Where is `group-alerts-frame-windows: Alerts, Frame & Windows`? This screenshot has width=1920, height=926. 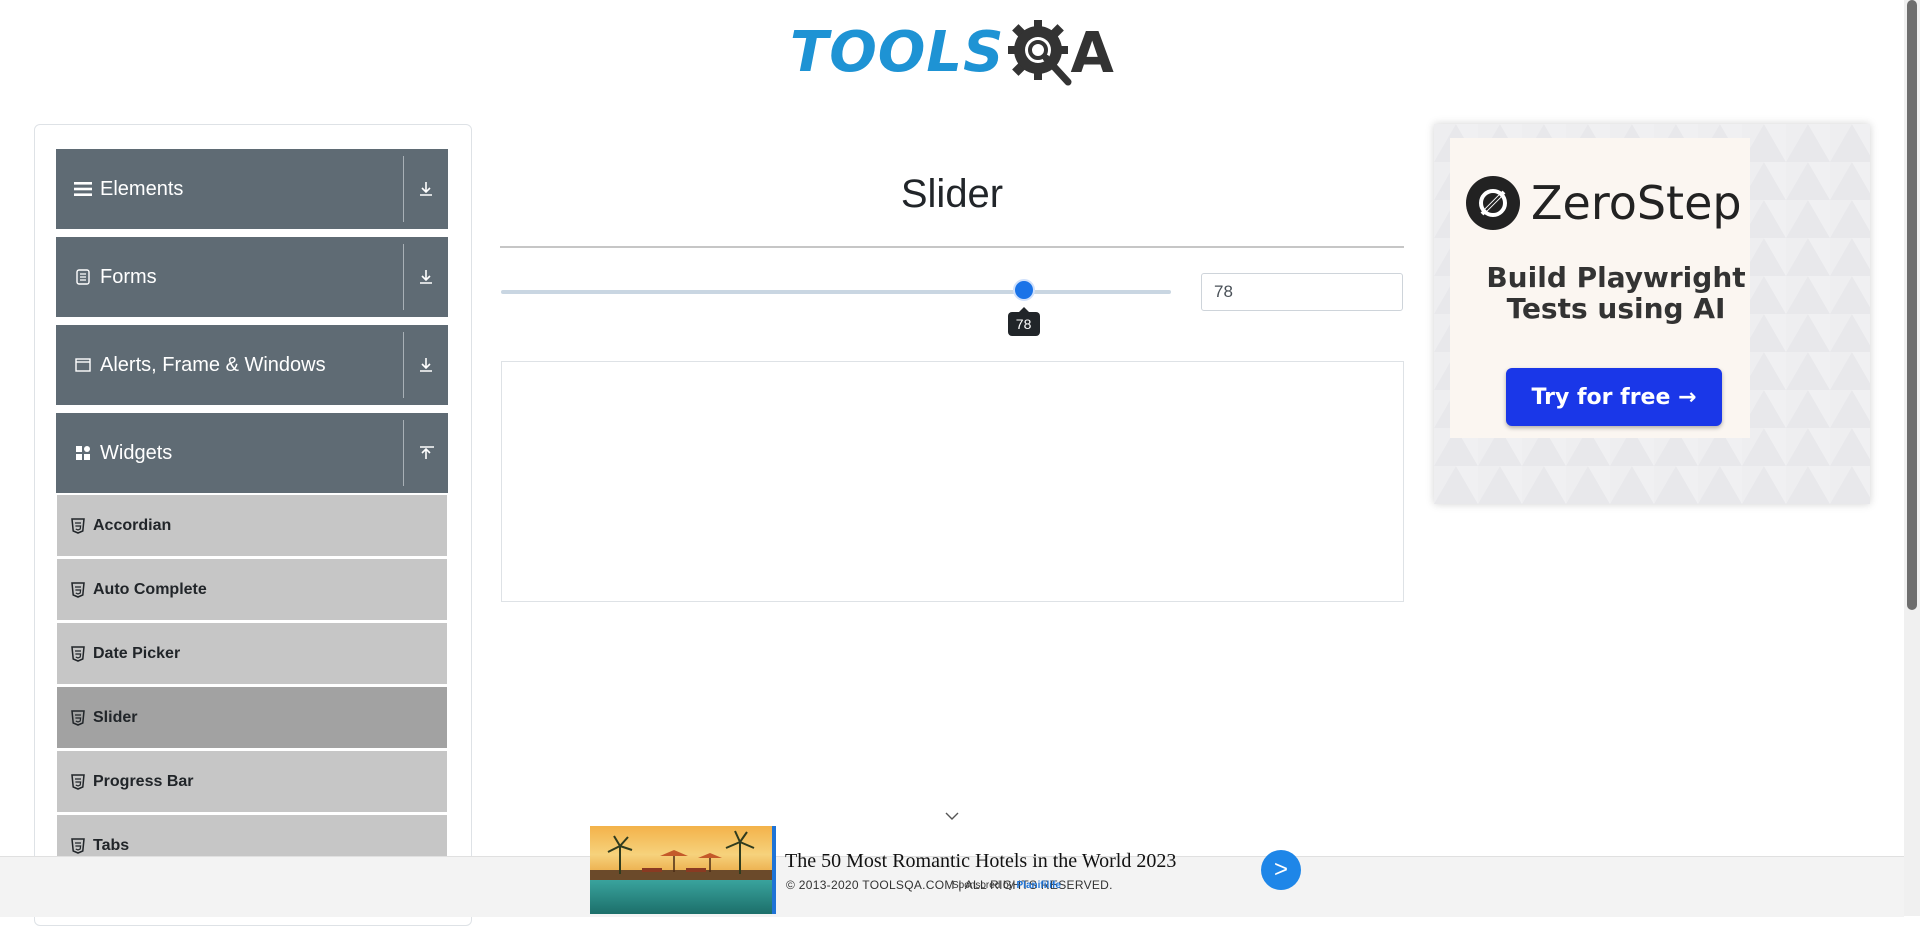 group-alerts-frame-windows: Alerts, Frame & Windows is located at coordinates (252, 365).